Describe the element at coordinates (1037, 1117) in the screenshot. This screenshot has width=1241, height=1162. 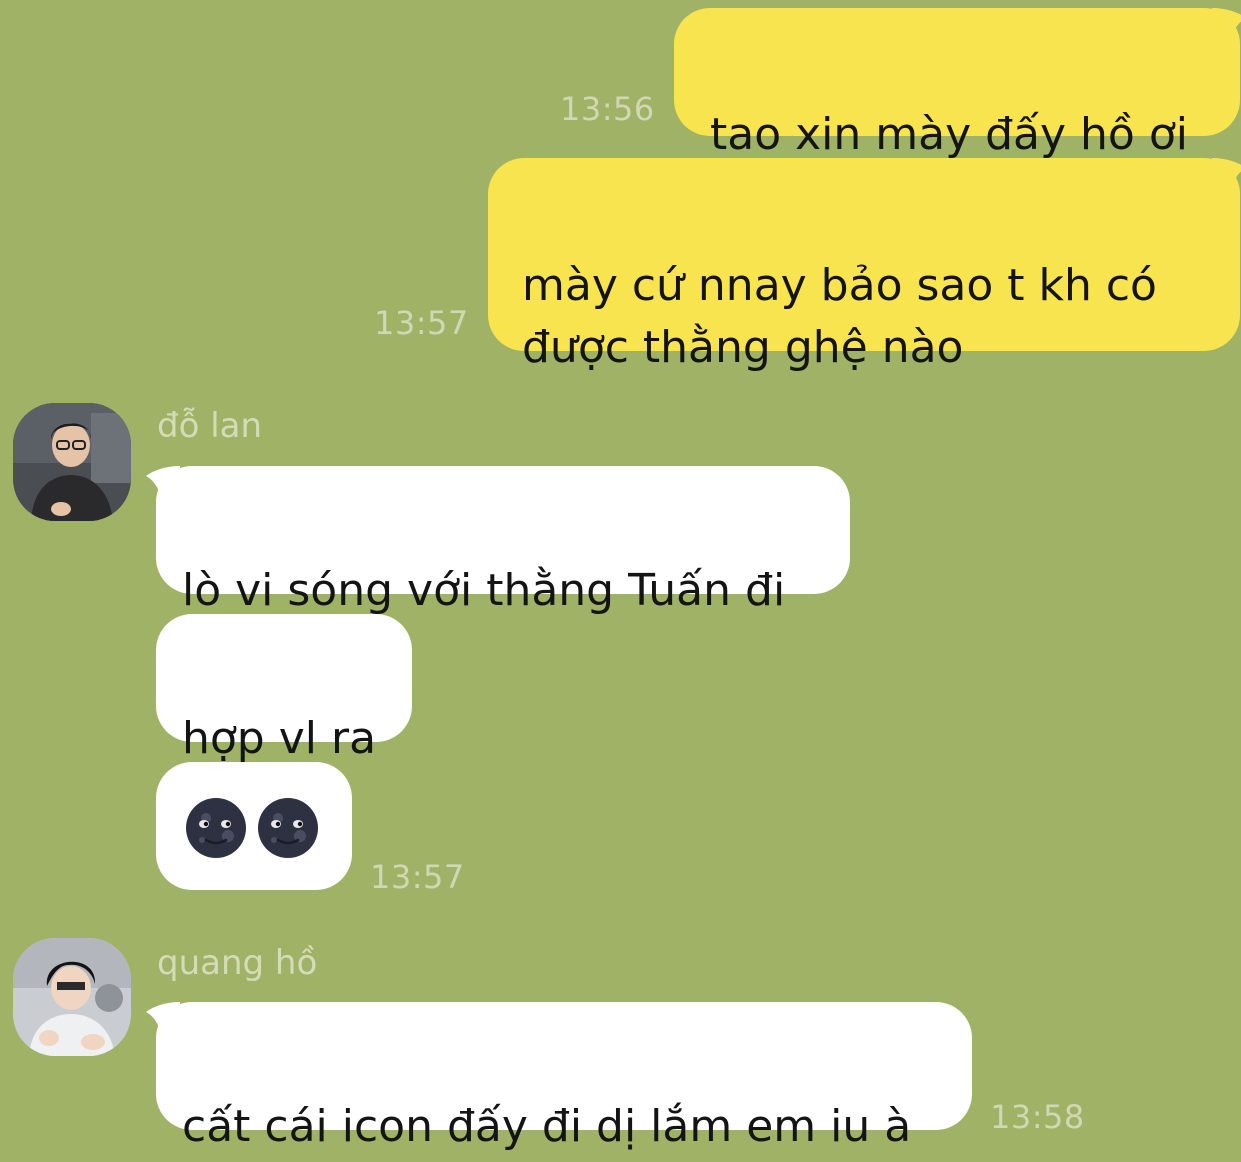
I see `message-timestamp: 13:58` at that location.